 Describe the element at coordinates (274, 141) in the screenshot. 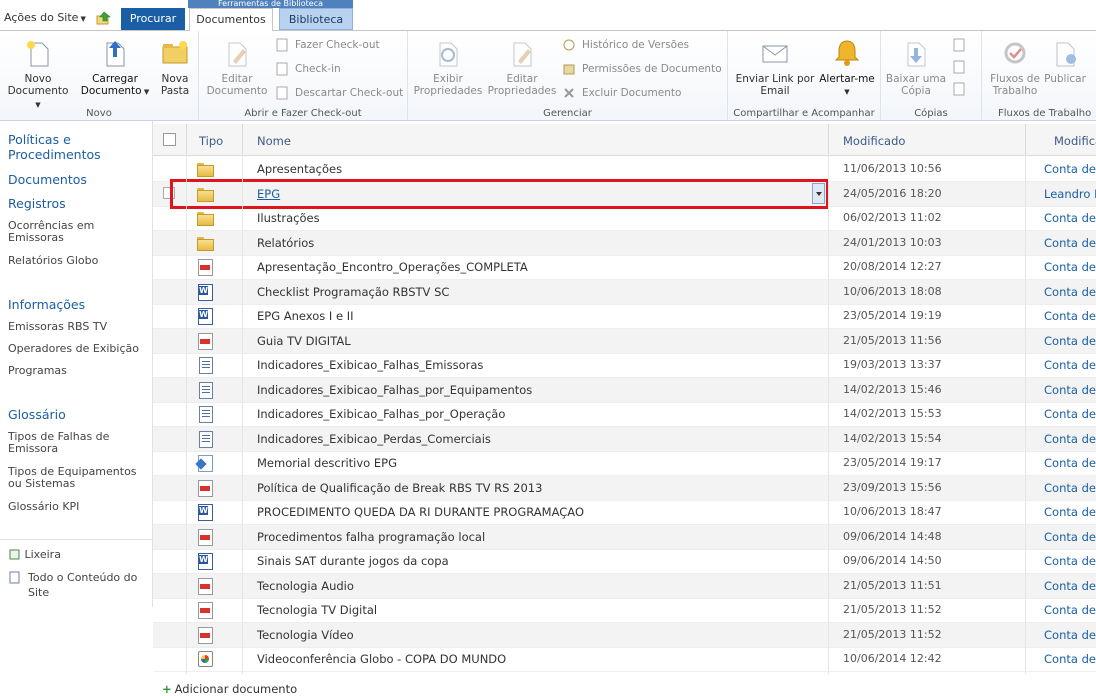

I see `column-header-nome: Nome` at that location.